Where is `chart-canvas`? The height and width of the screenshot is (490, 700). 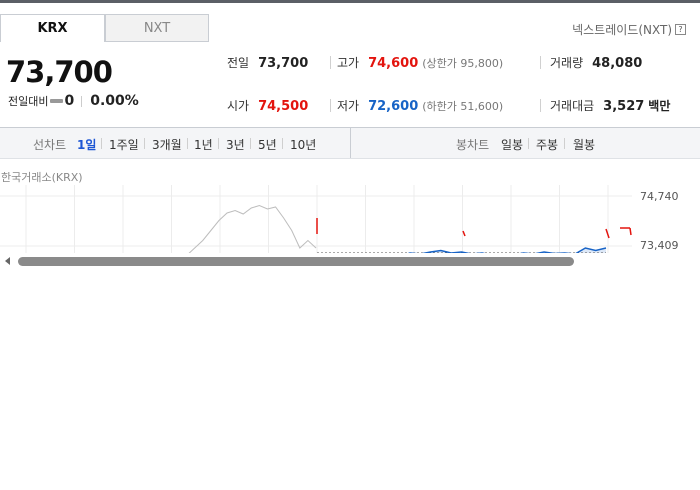
chart-canvas is located at coordinates (316, 220).